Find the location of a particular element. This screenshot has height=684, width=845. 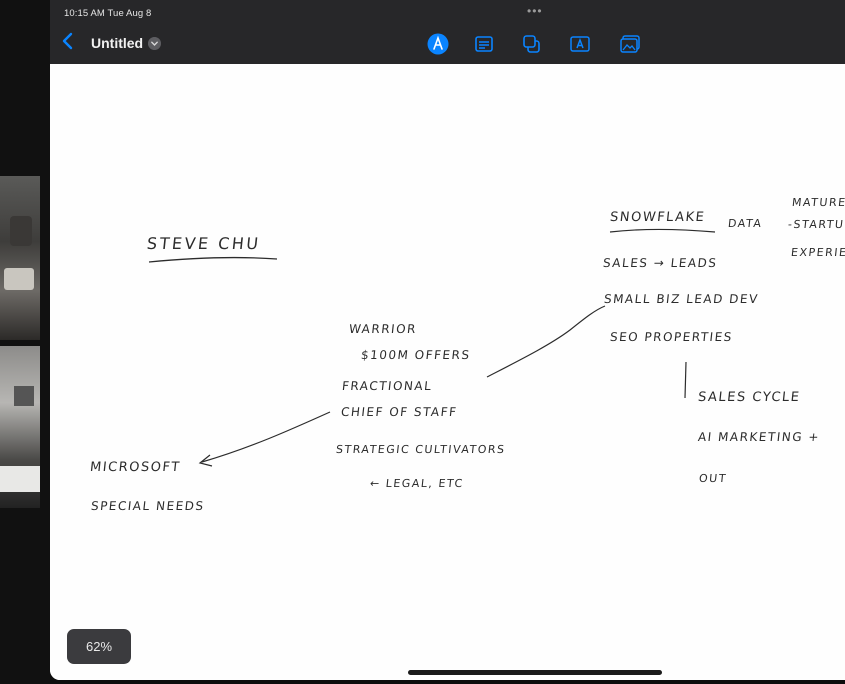

zoom-level-badge: 62% is located at coordinates (99, 646).